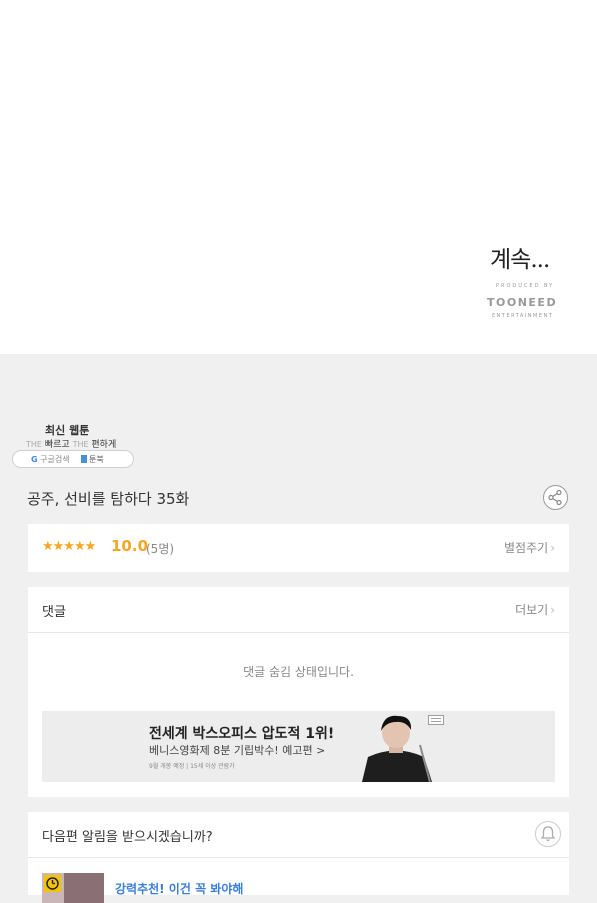  I want to click on bell-icon, so click(548, 834).